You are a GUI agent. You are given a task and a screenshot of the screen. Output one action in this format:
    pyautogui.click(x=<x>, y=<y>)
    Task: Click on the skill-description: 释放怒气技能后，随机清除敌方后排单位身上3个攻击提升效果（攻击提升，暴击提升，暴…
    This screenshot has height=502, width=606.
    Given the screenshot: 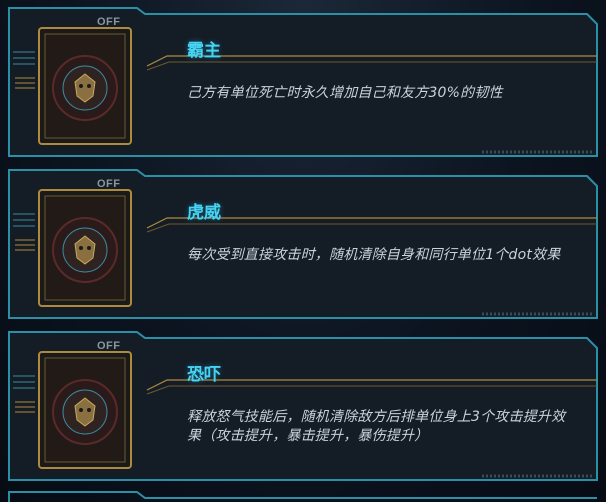 What is the action you would take?
    pyautogui.click(x=376, y=426)
    